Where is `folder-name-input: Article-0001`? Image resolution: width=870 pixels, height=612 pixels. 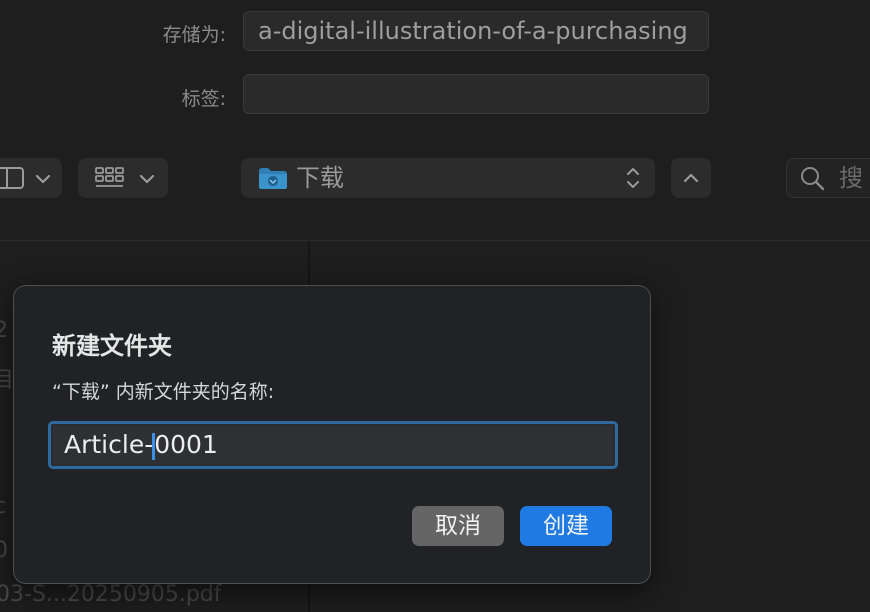 folder-name-input: Article-0001 is located at coordinates (333, 445).